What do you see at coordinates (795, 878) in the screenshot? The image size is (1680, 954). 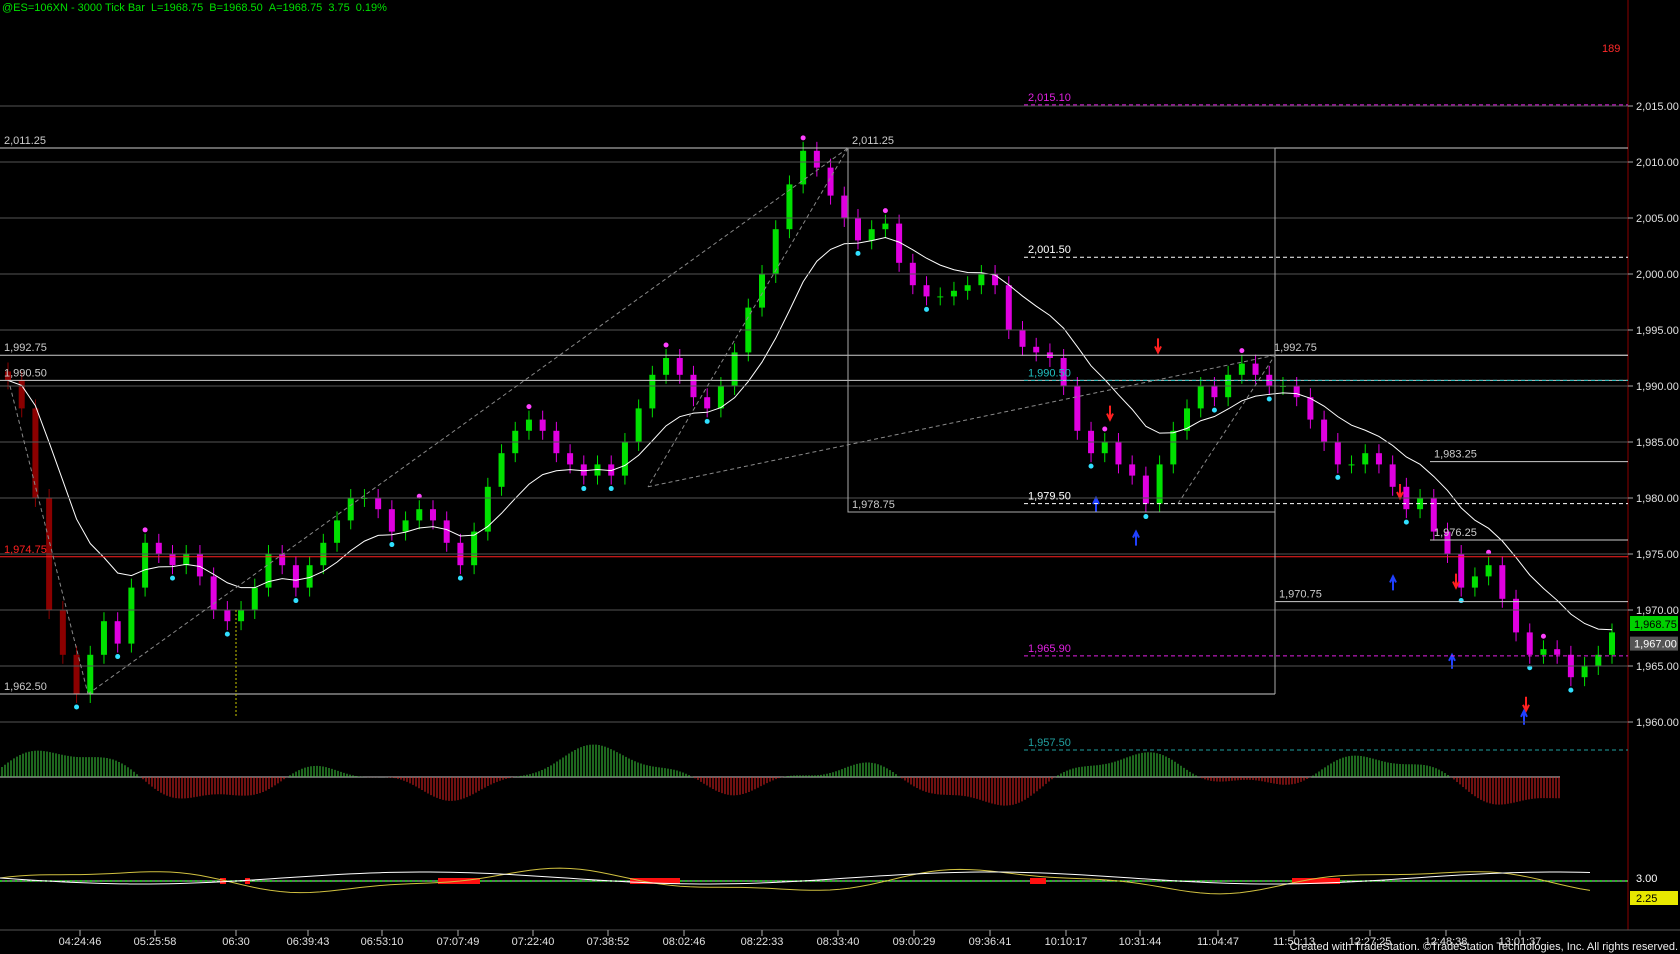 I see `white-indicator-line` at bounding box center [795, 878].